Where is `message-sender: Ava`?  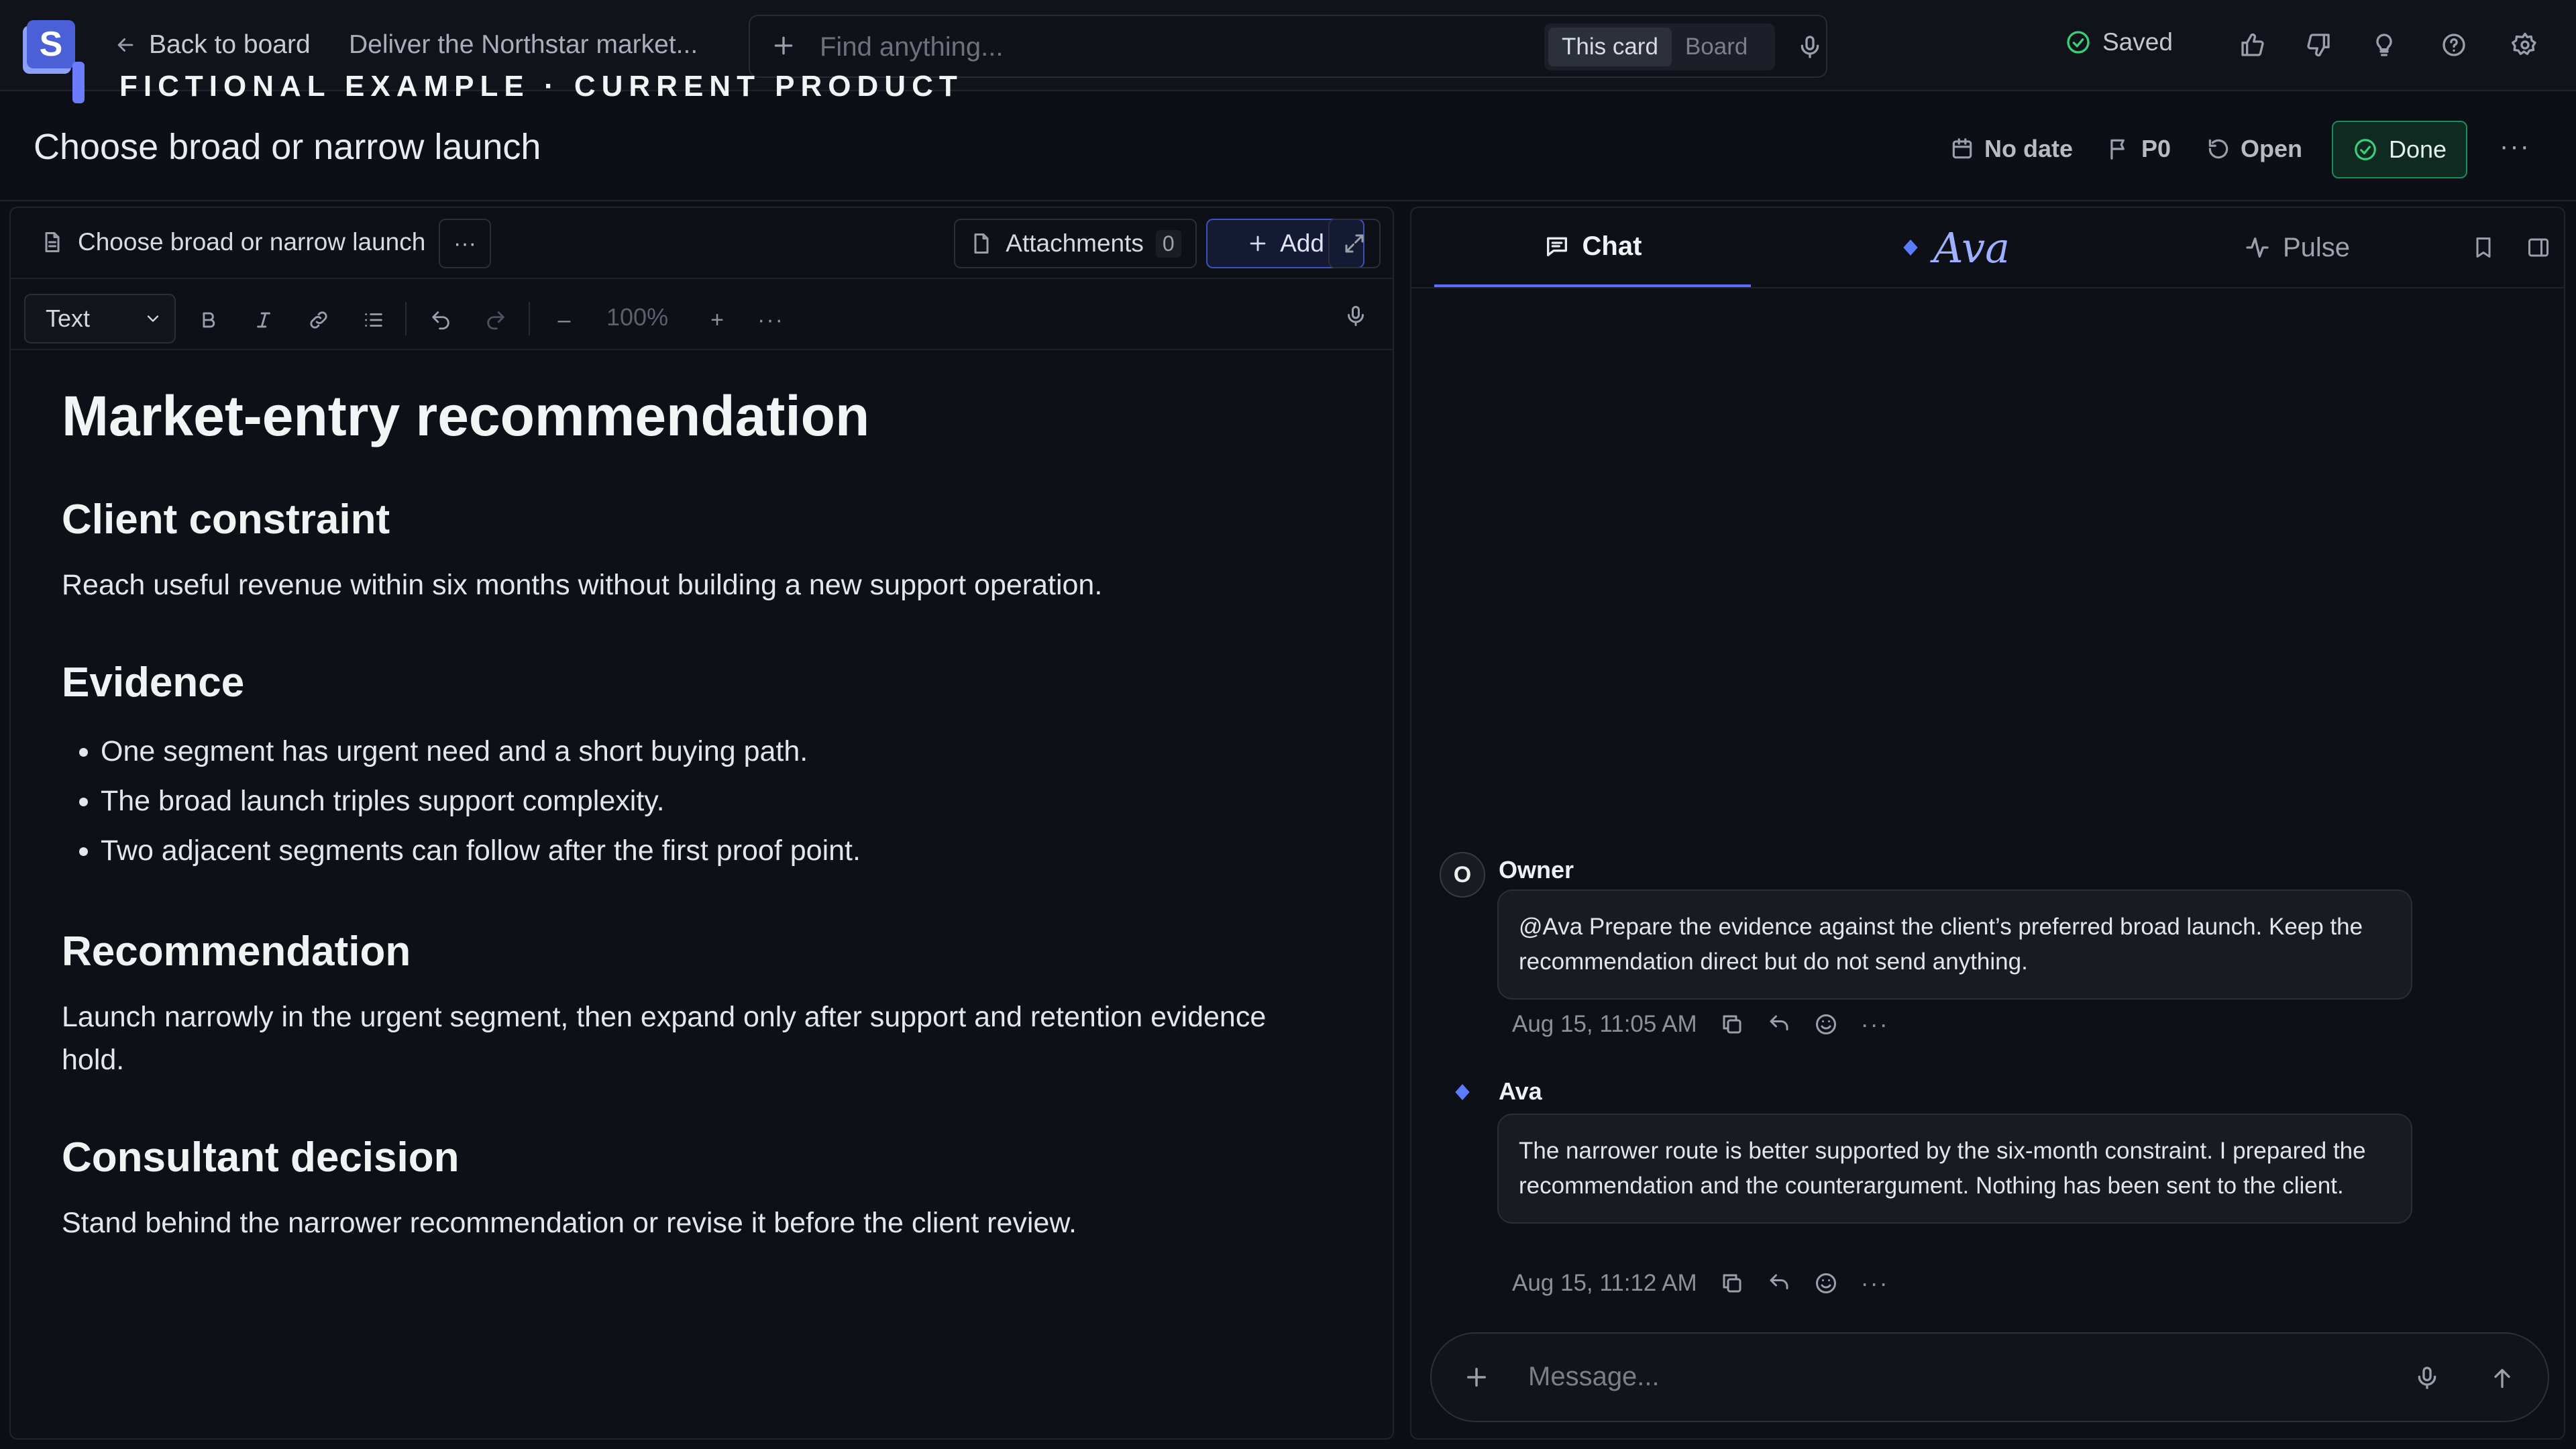 message-sender: Ava is located at coordinates (1520, 1091).